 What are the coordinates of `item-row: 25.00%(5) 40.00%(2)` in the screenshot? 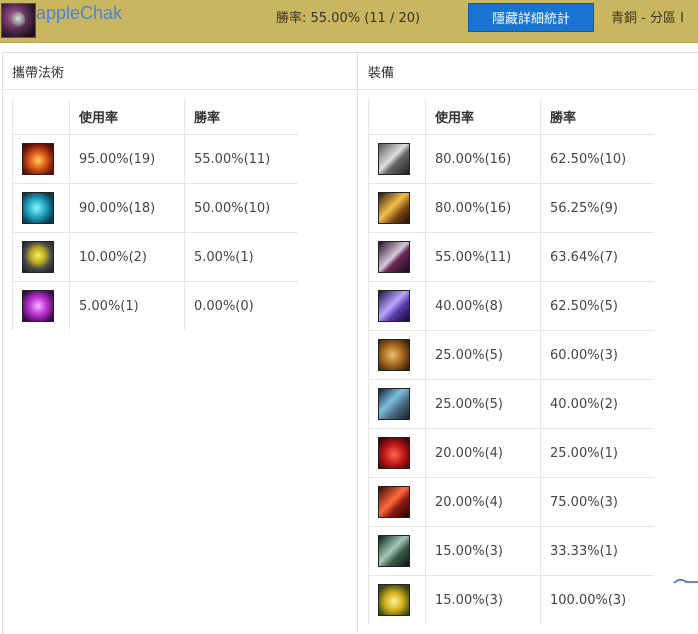 It's located at (511, 404).